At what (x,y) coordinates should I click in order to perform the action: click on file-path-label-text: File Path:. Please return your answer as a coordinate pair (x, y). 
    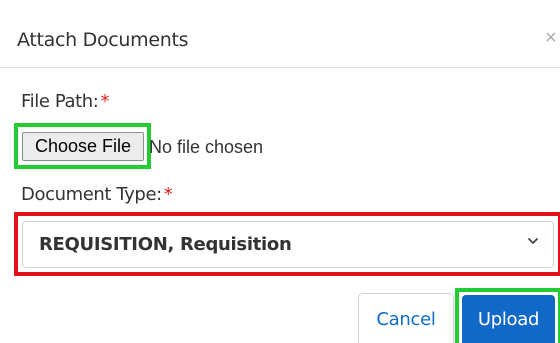
    Looking at the image, I should click on (60, 101).